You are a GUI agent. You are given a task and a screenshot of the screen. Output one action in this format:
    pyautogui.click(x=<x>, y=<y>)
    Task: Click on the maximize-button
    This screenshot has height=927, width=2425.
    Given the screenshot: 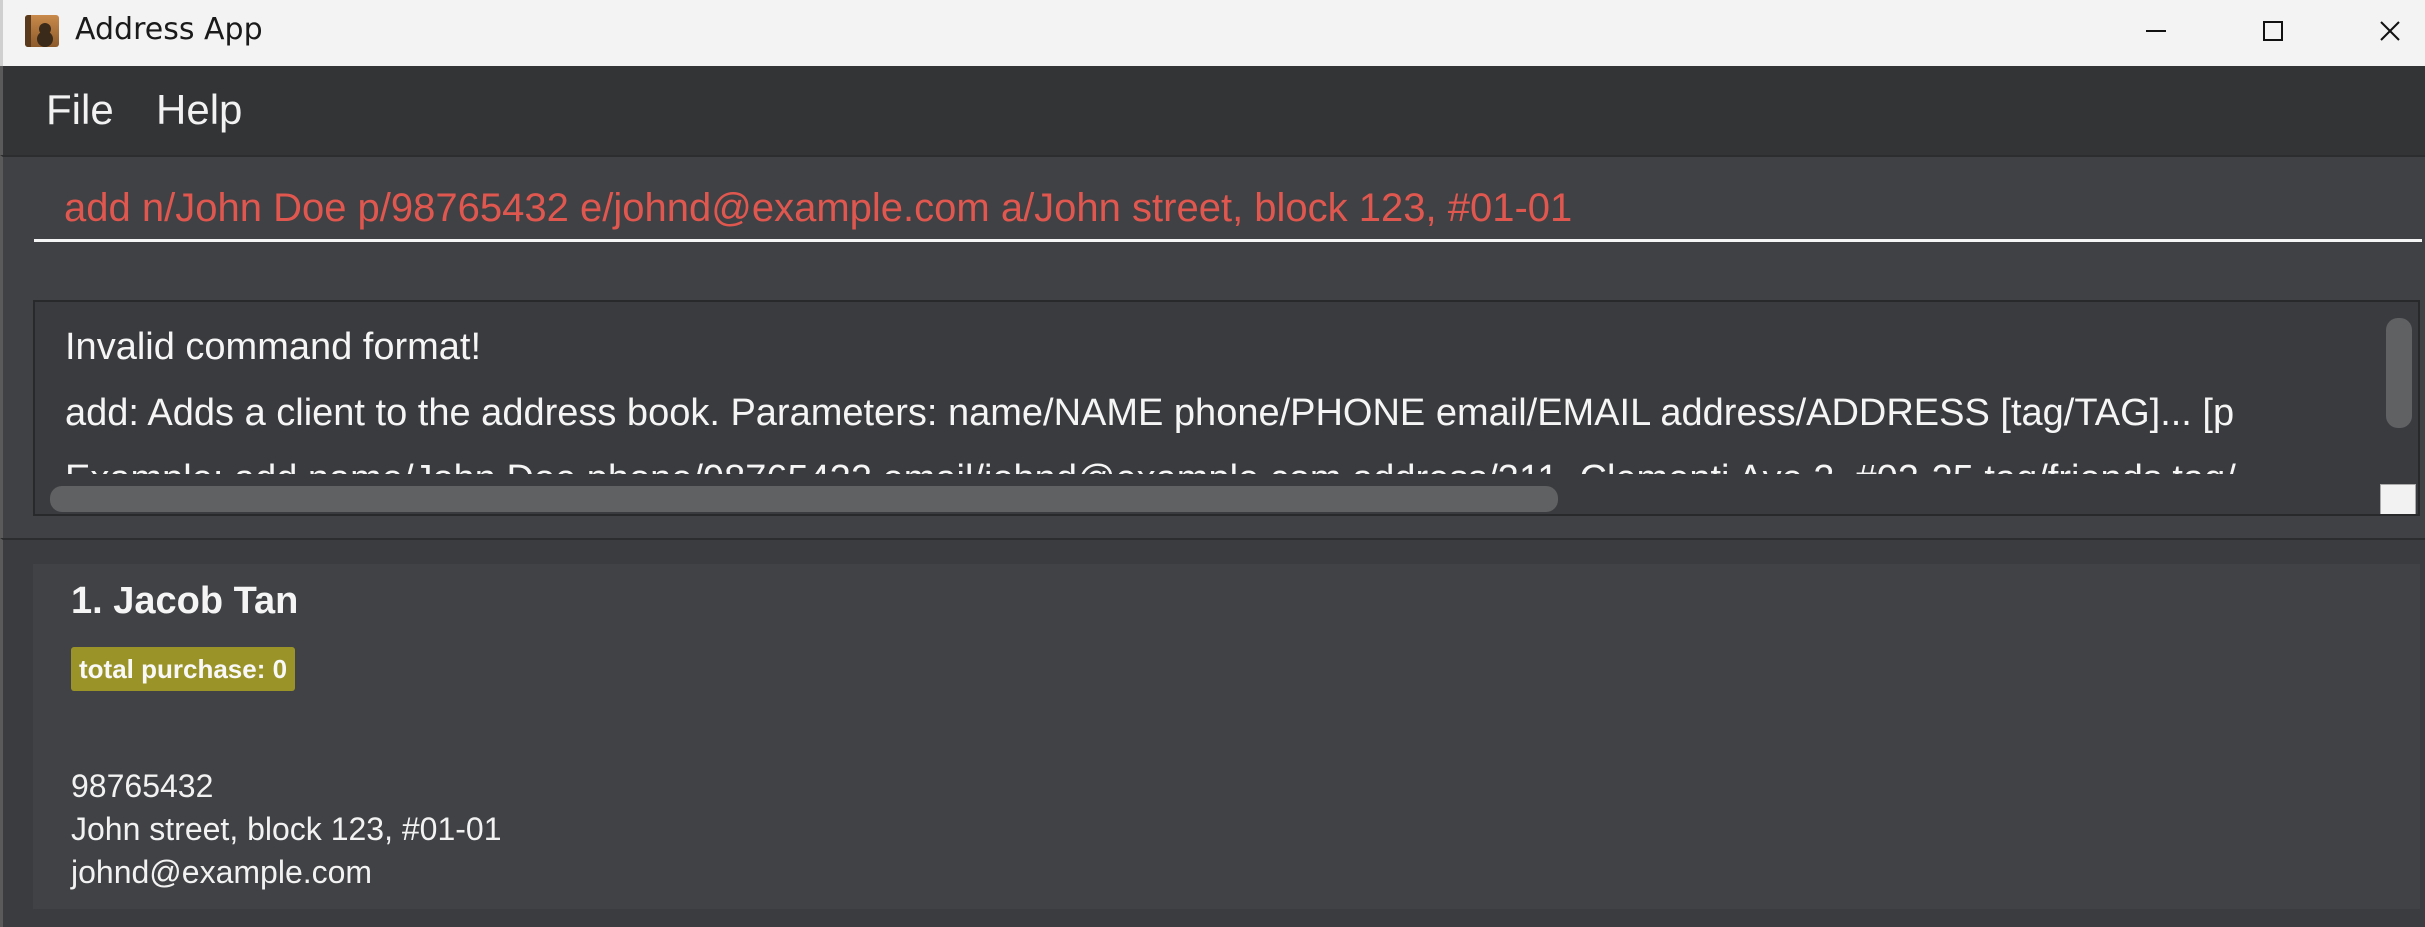 What is the action you would take?
    pyautogui.click(x=2273, y=31)
    